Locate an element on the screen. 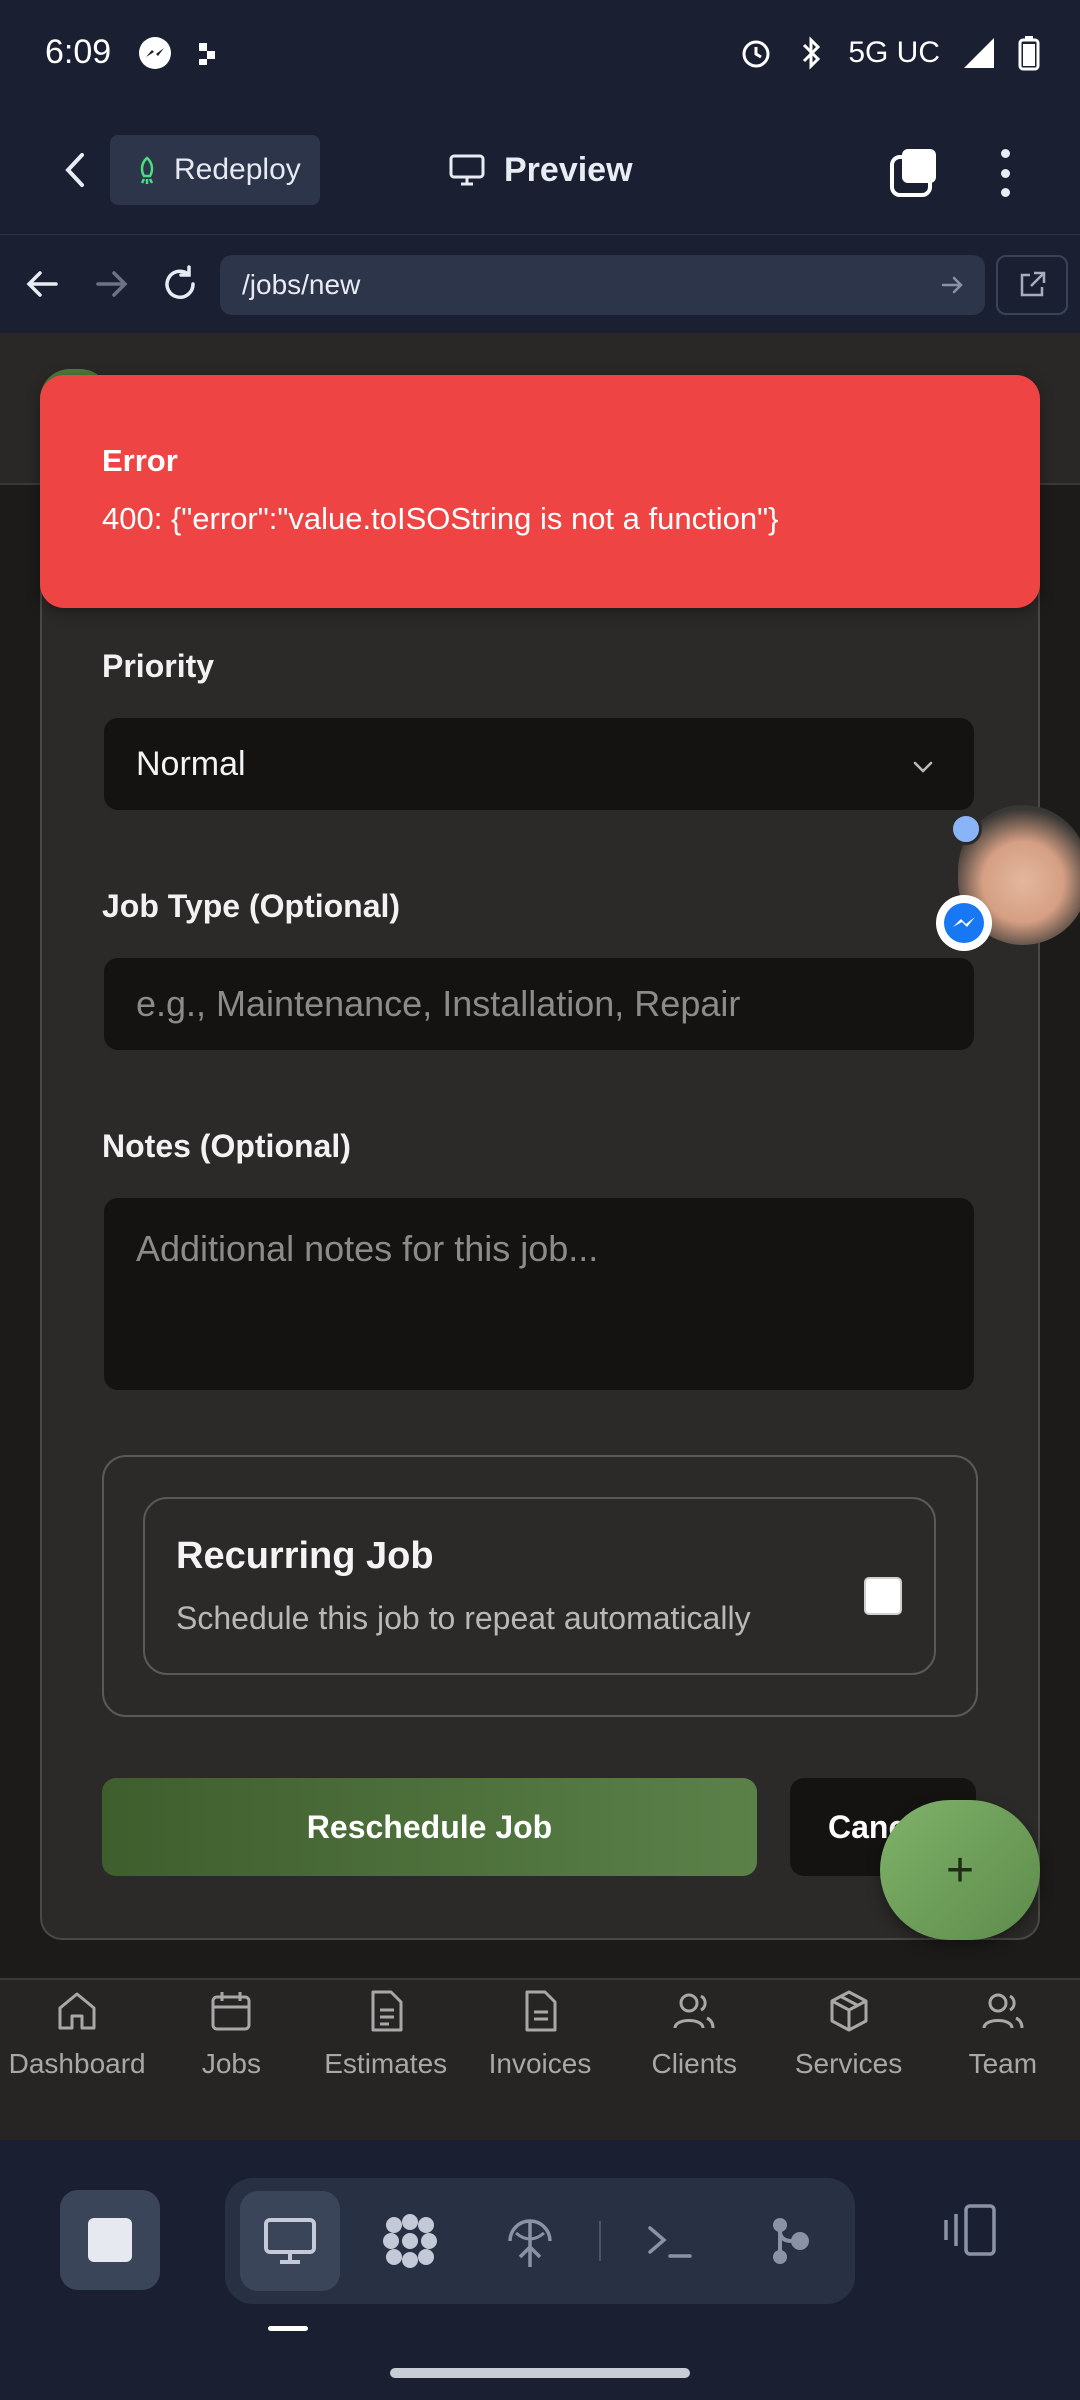 This screenshot has width=1080, height=2400. recurring-checkbox is located at coordinates (883, 1596).